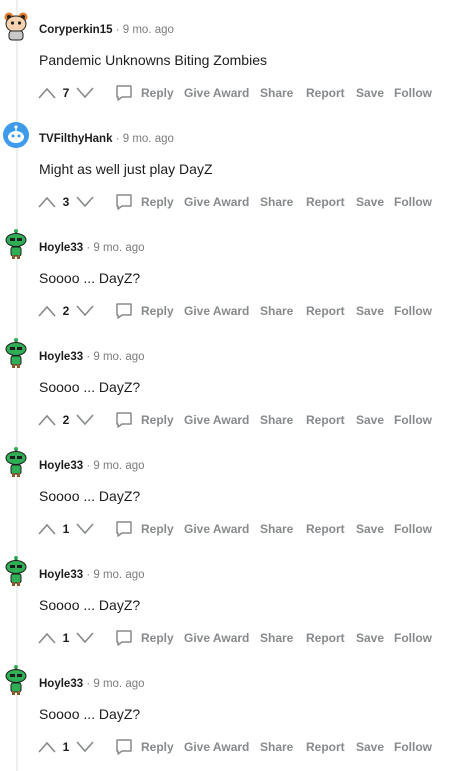 Image resolution: width=461 pixels, height=771 pixels. What do you see at coordinates (76, 30) in the screenshot?
I see `username-link: Coryperkin15` at bounding box center [76, 30].